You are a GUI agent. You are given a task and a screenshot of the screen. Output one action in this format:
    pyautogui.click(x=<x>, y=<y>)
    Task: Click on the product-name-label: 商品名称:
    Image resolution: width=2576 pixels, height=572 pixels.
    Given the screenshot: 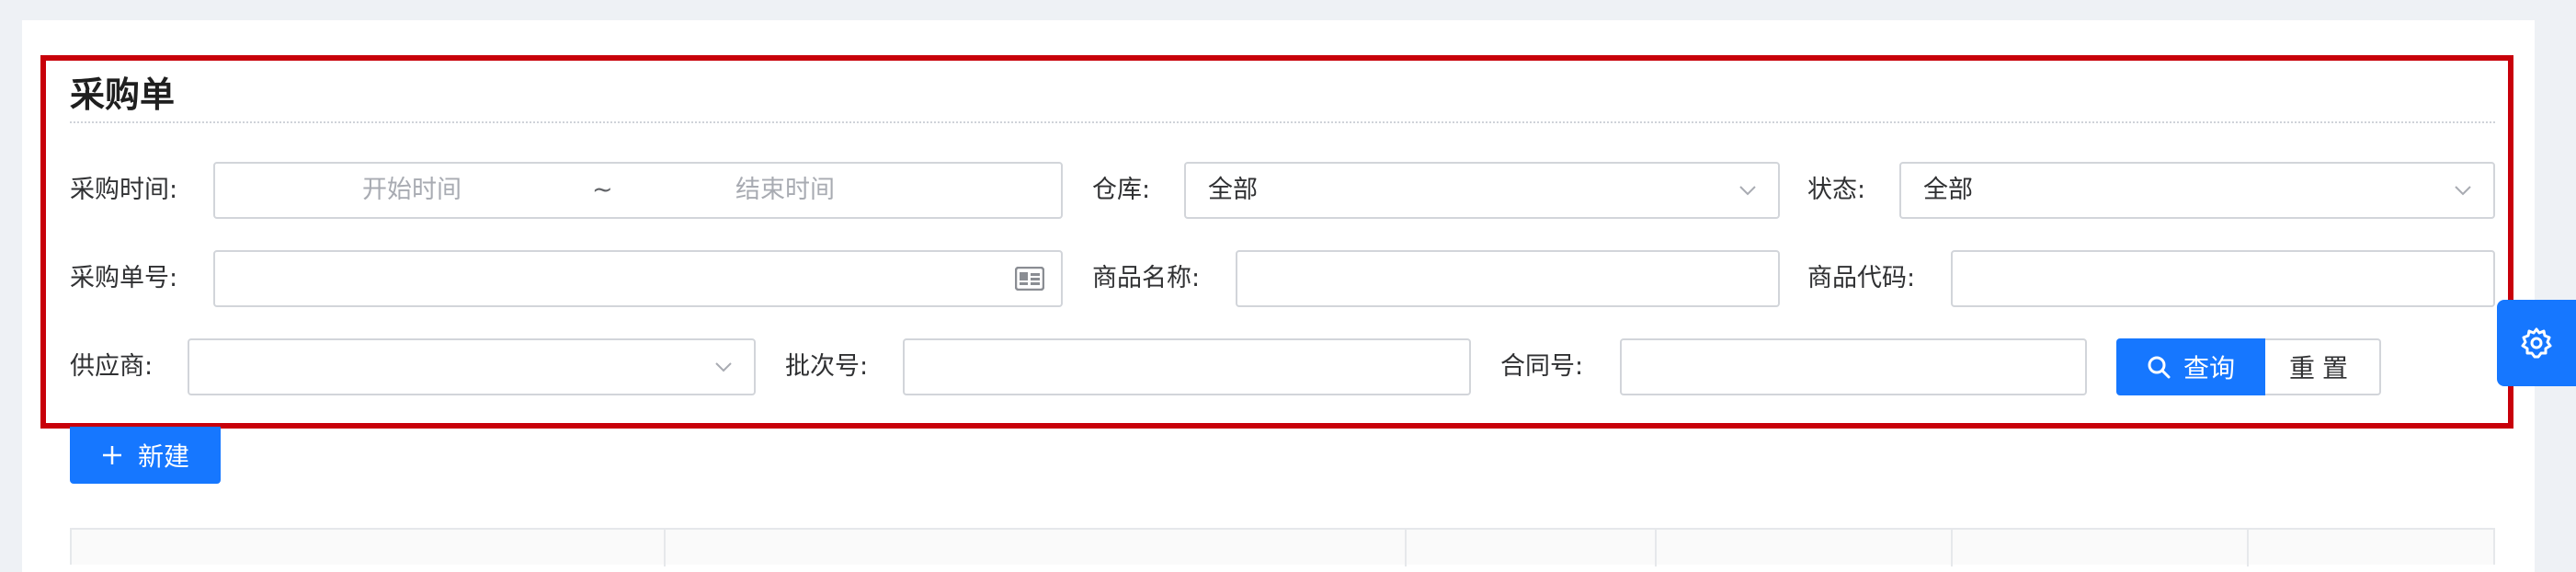 What is the action you would take?
    pyautogui.click(x=1146, y=278)
    